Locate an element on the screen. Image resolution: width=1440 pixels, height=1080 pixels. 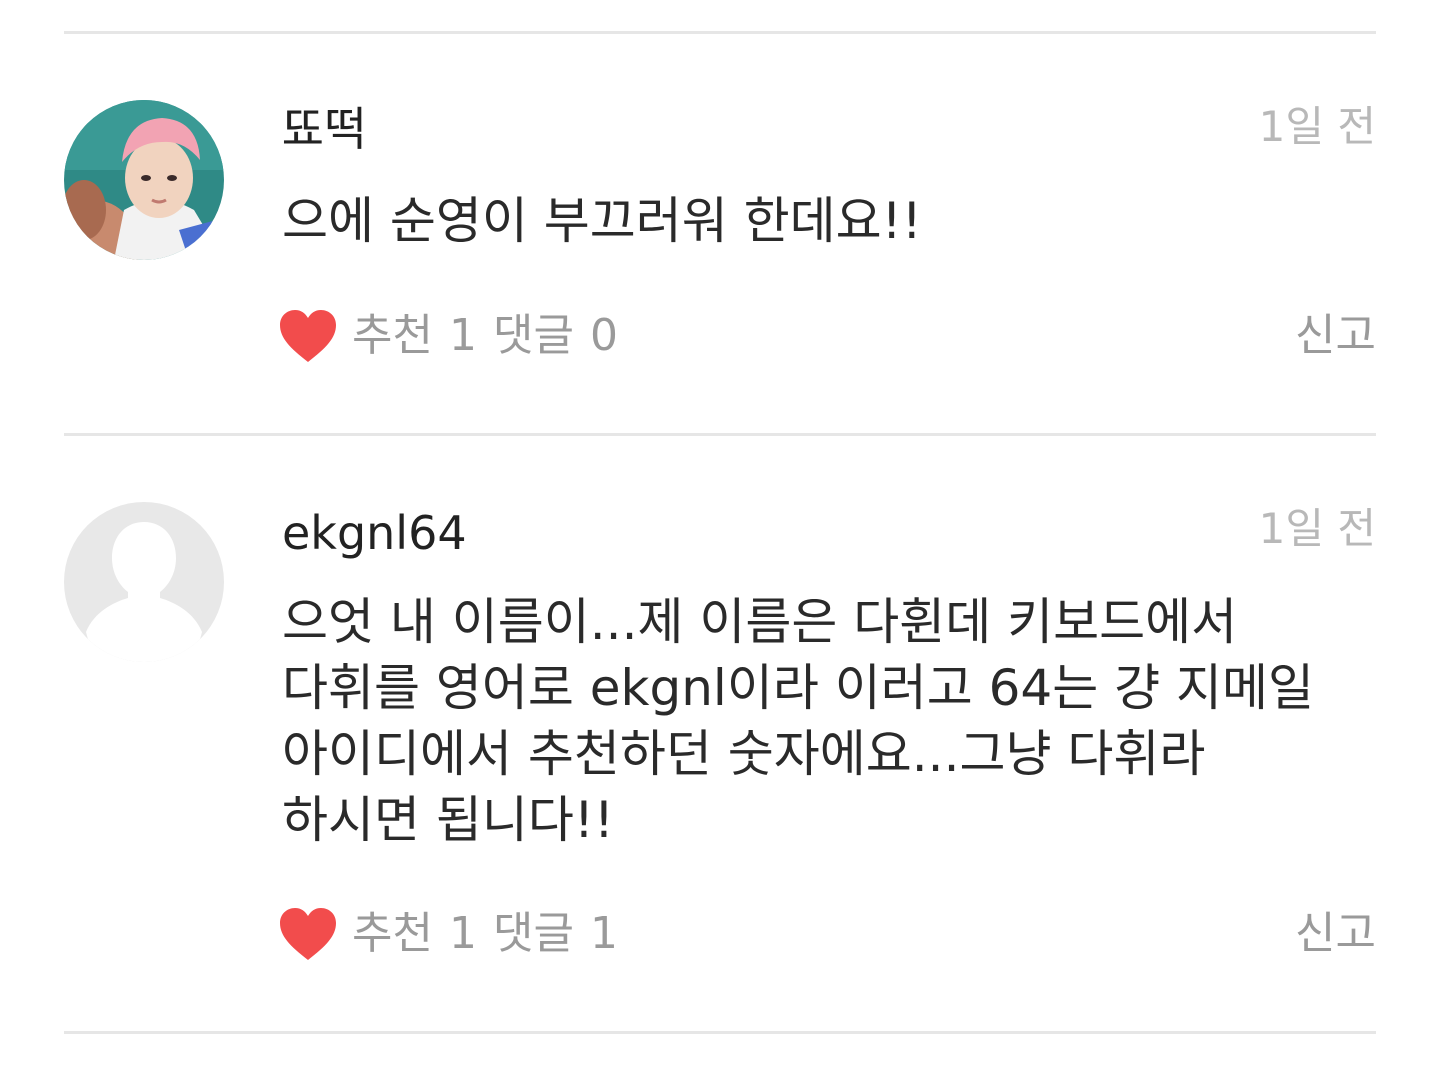
comment-actions: 추천 1 댓글 0 is located at coordinates (448, 336).